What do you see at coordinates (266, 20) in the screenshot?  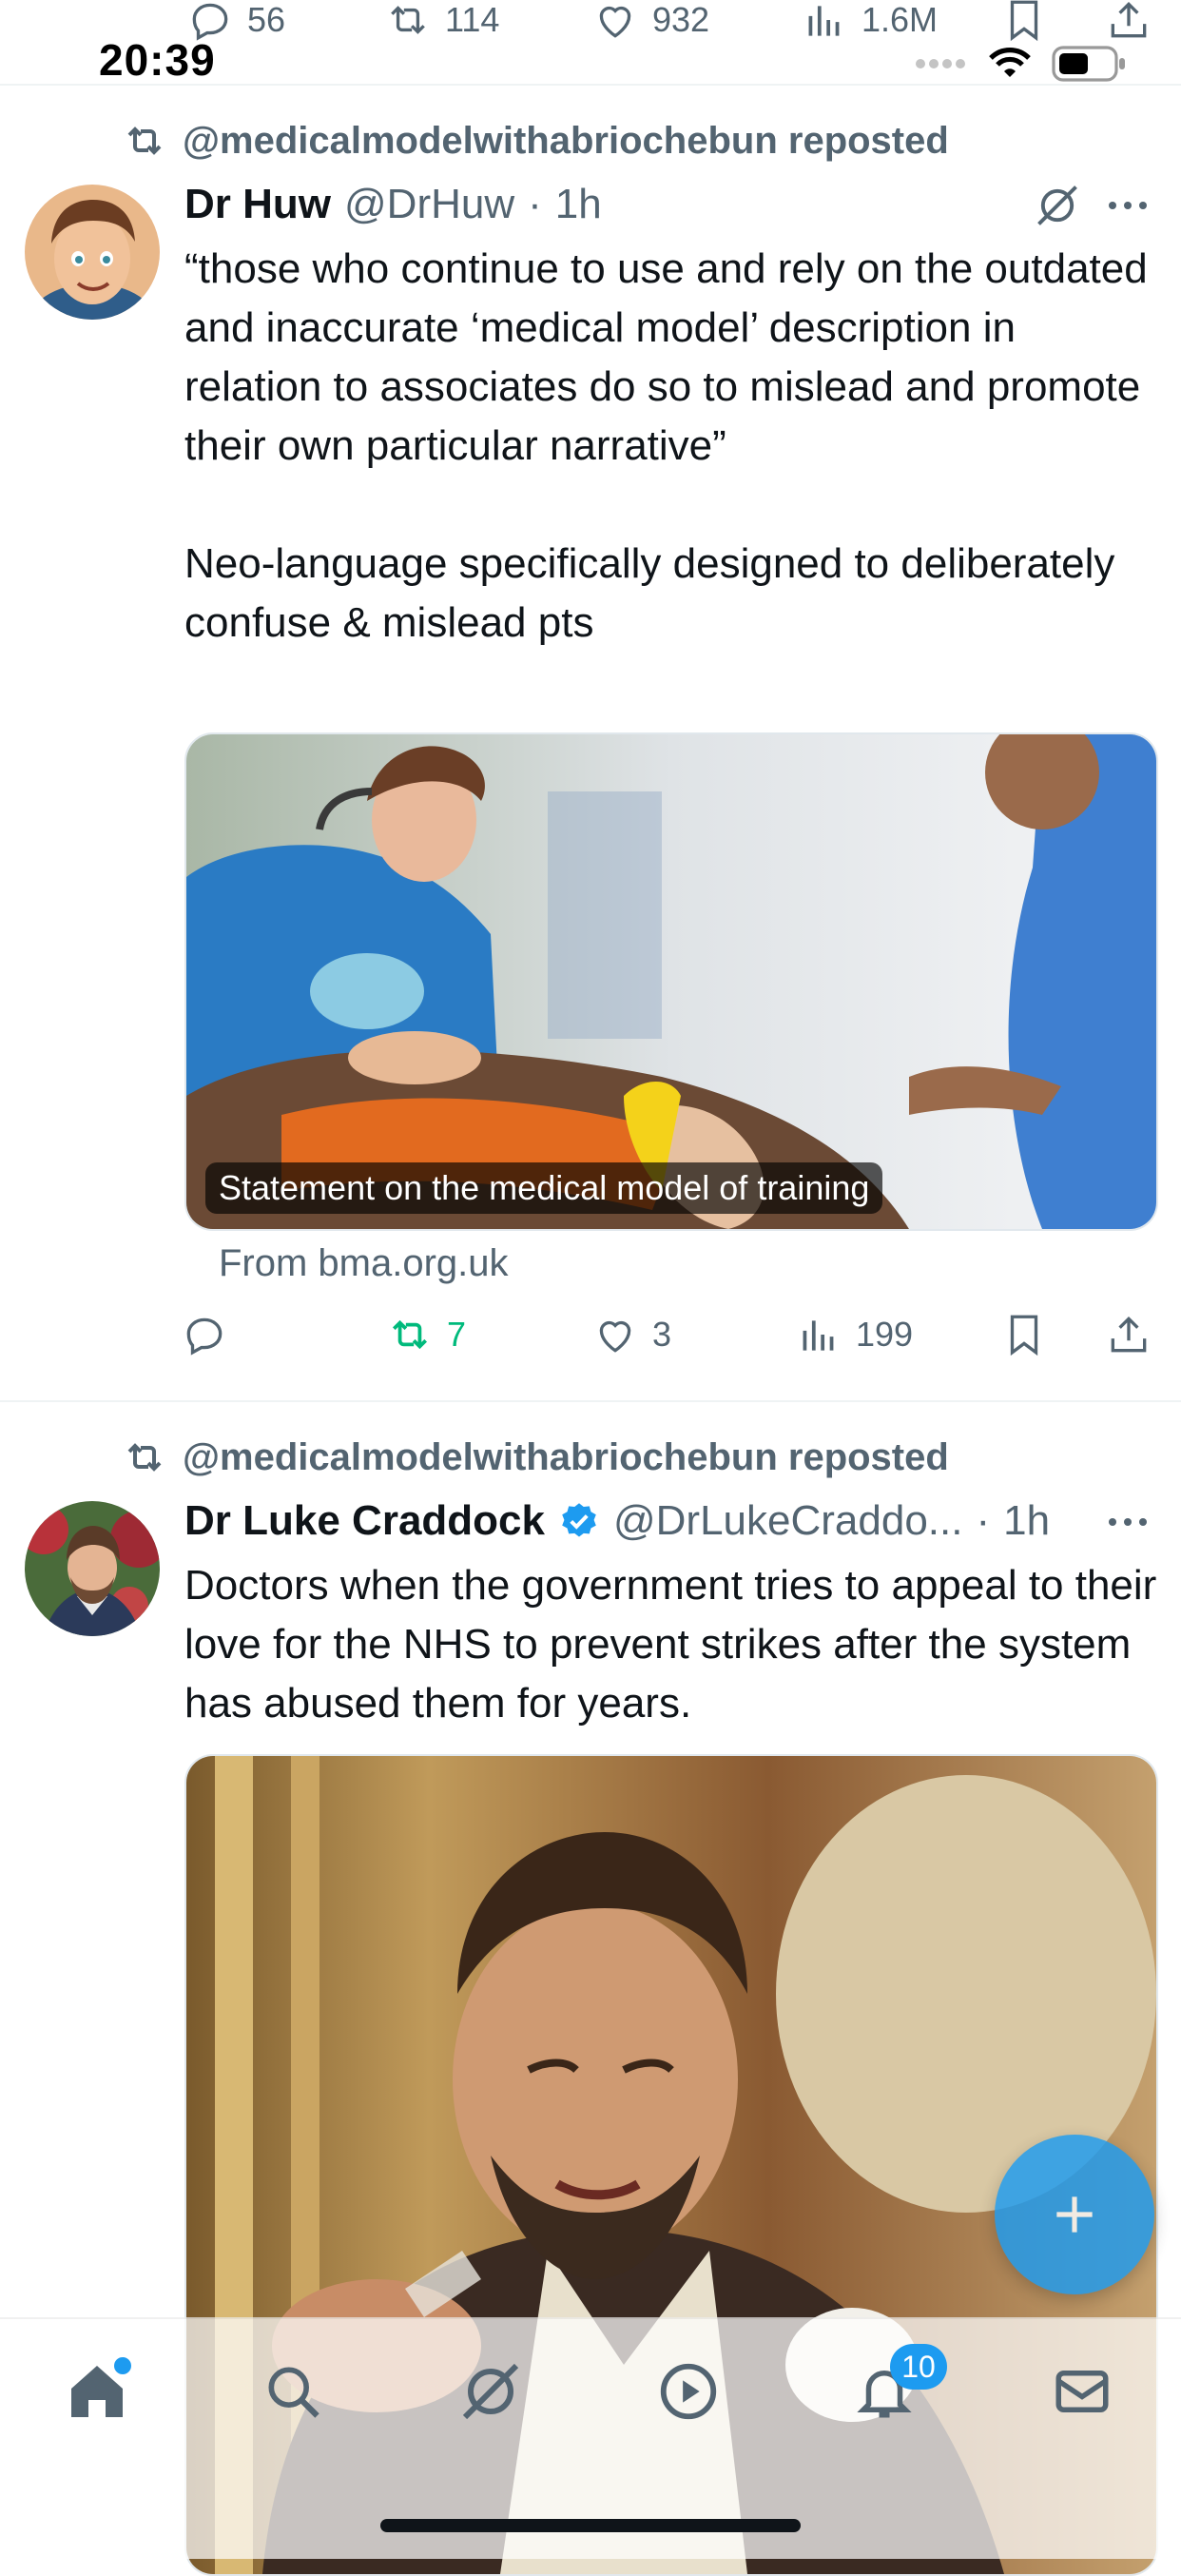 I see `reply-count: 56` at bounding box center [266, 20].